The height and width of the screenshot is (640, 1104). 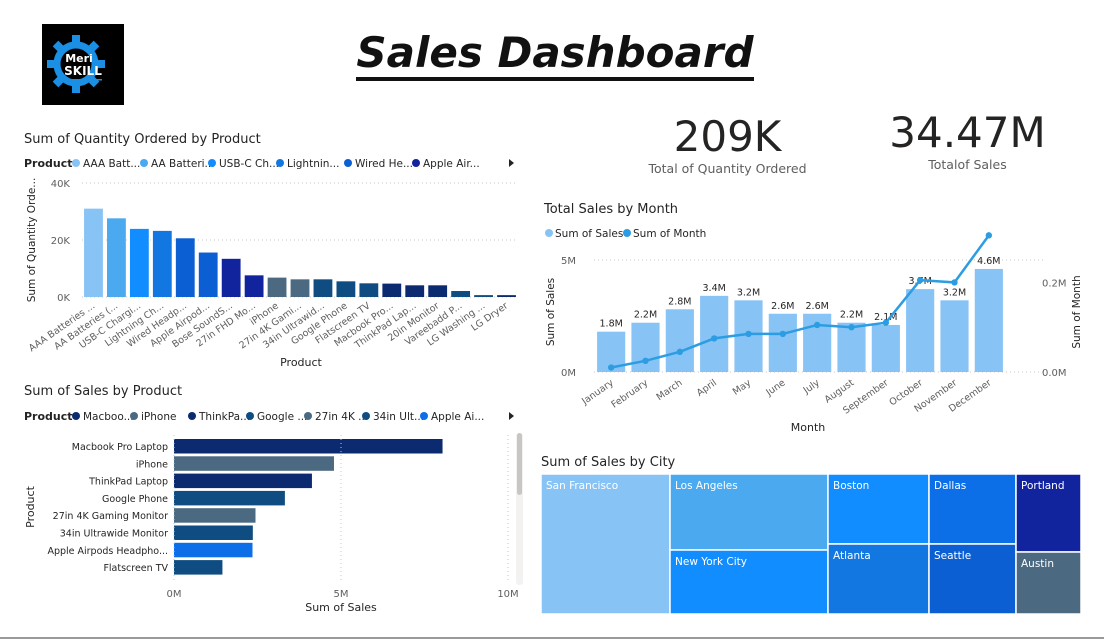 What do you see at coordinates (1037, 564) in the screenshot?
I see `treemap-label: Austin` at bounding box center [1037, 564].